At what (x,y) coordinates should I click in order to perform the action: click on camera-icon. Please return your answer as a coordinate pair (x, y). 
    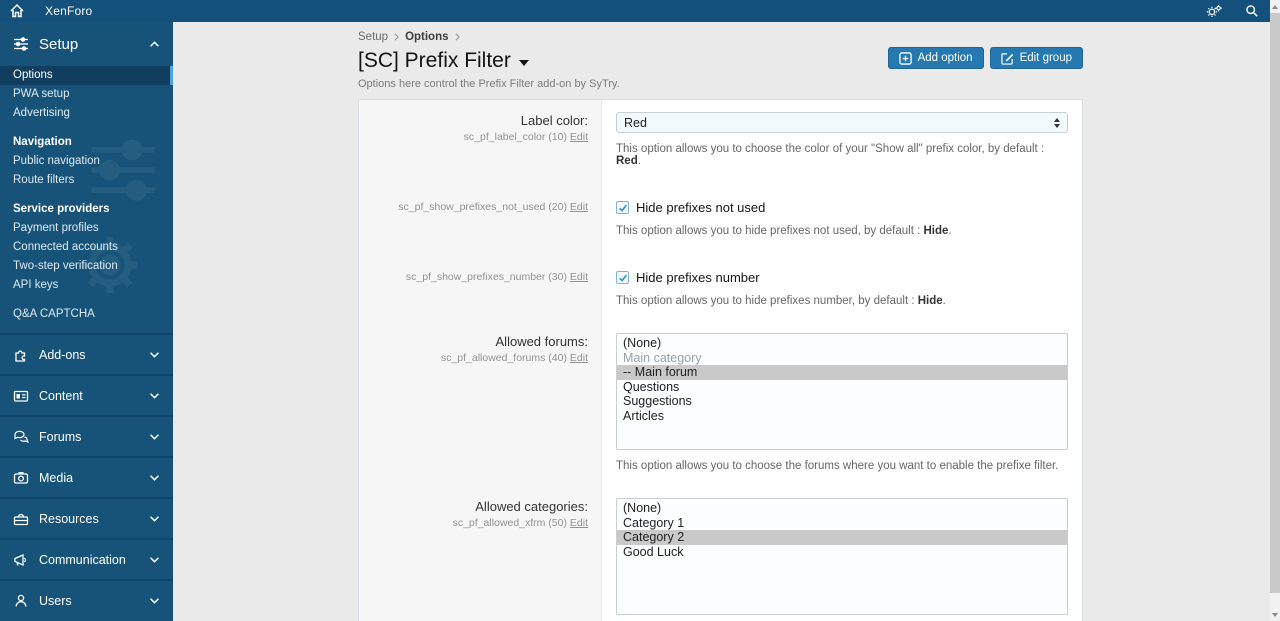
    Looking at the image, I should click on (21, 477).